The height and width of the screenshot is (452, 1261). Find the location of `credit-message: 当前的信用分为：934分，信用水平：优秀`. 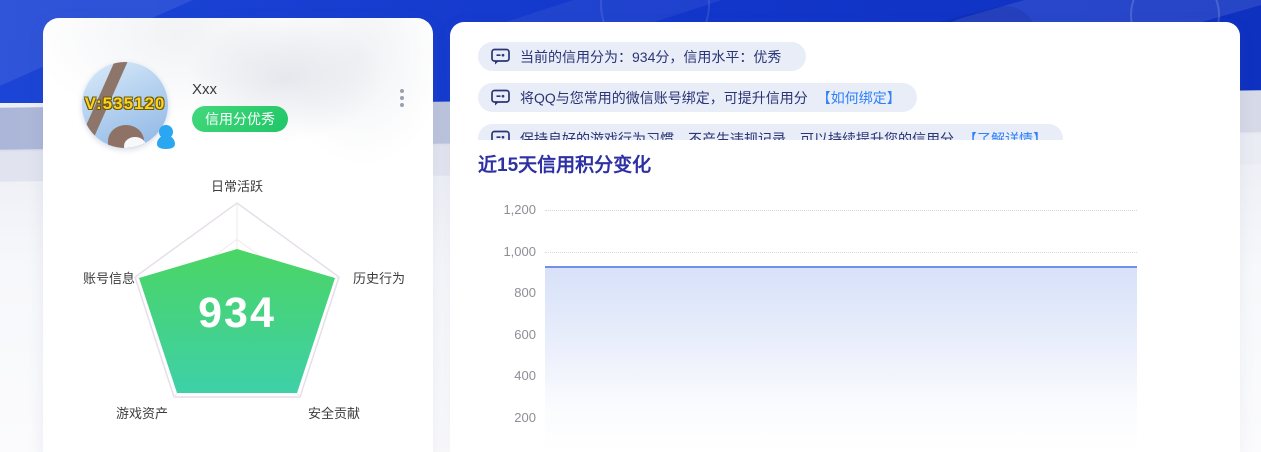

credit-message: 当前的信用分为：934分，信用水平：优秀 is located at coordinates (642, 56).